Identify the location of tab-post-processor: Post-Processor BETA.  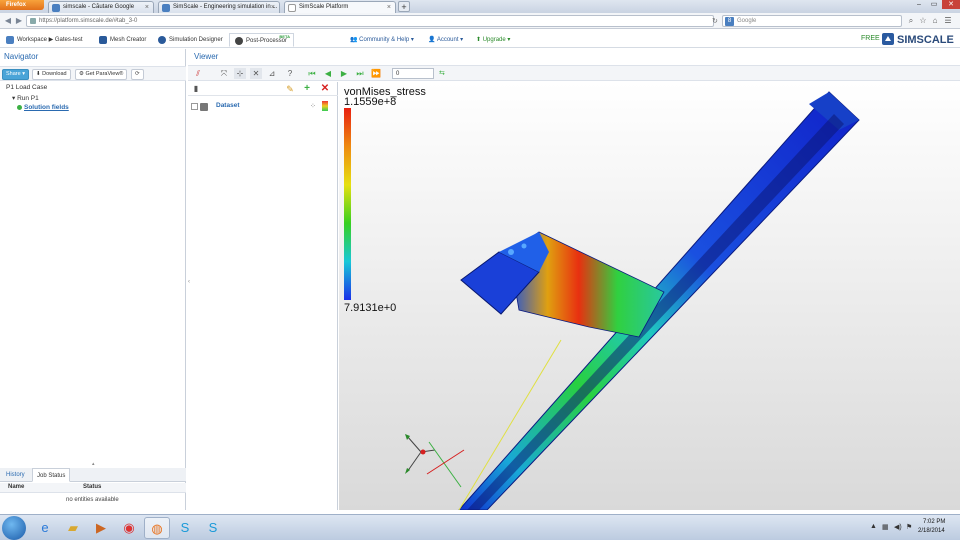
(262, 40).